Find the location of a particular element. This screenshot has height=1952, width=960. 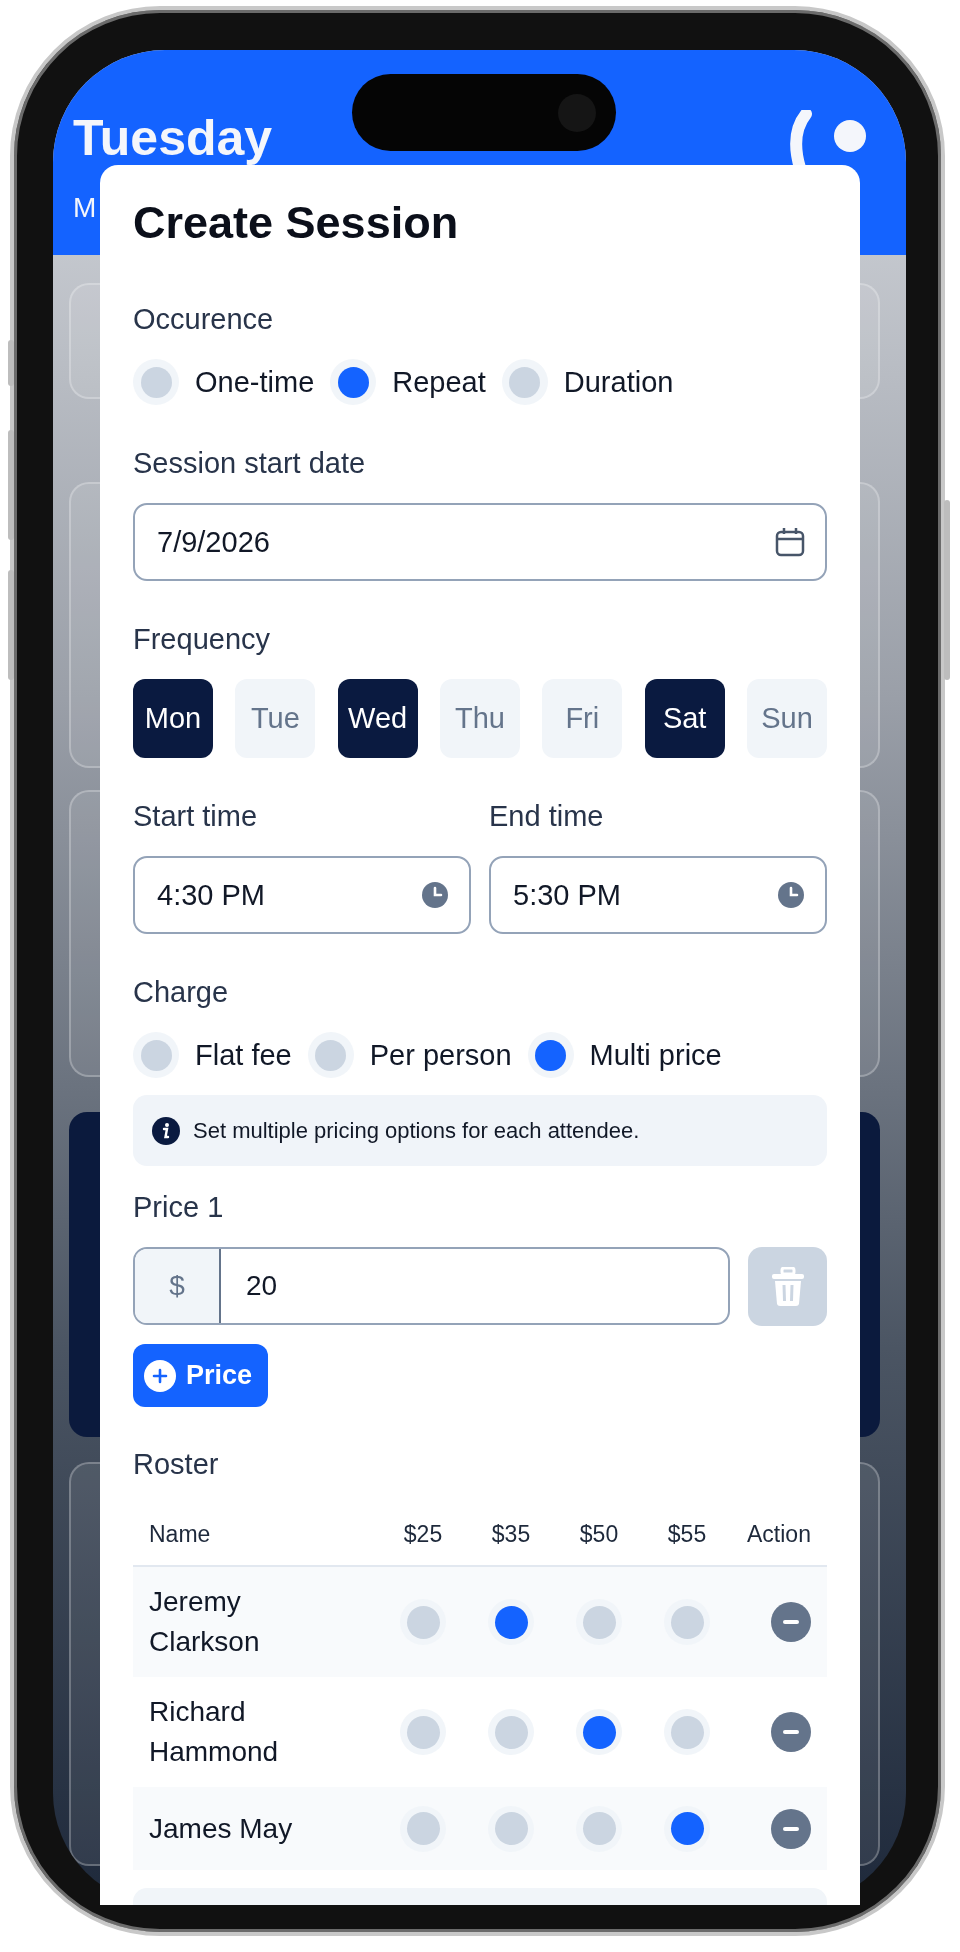

date-subtitle: M is located at coordinates (85, 208).